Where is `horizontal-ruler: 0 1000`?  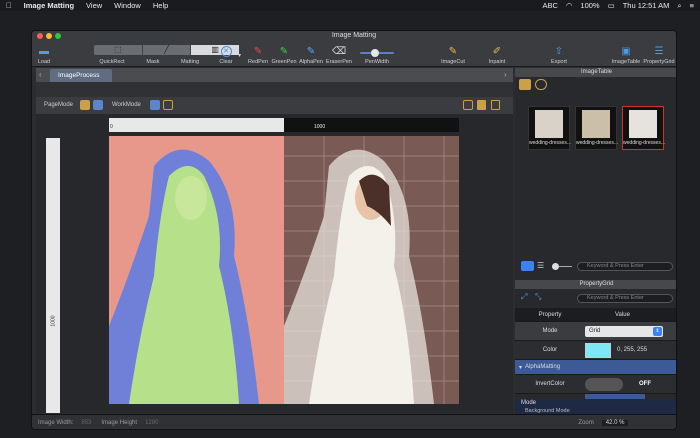
horizontal-ruler: 0 1000 is located at coordinates (284, 125).